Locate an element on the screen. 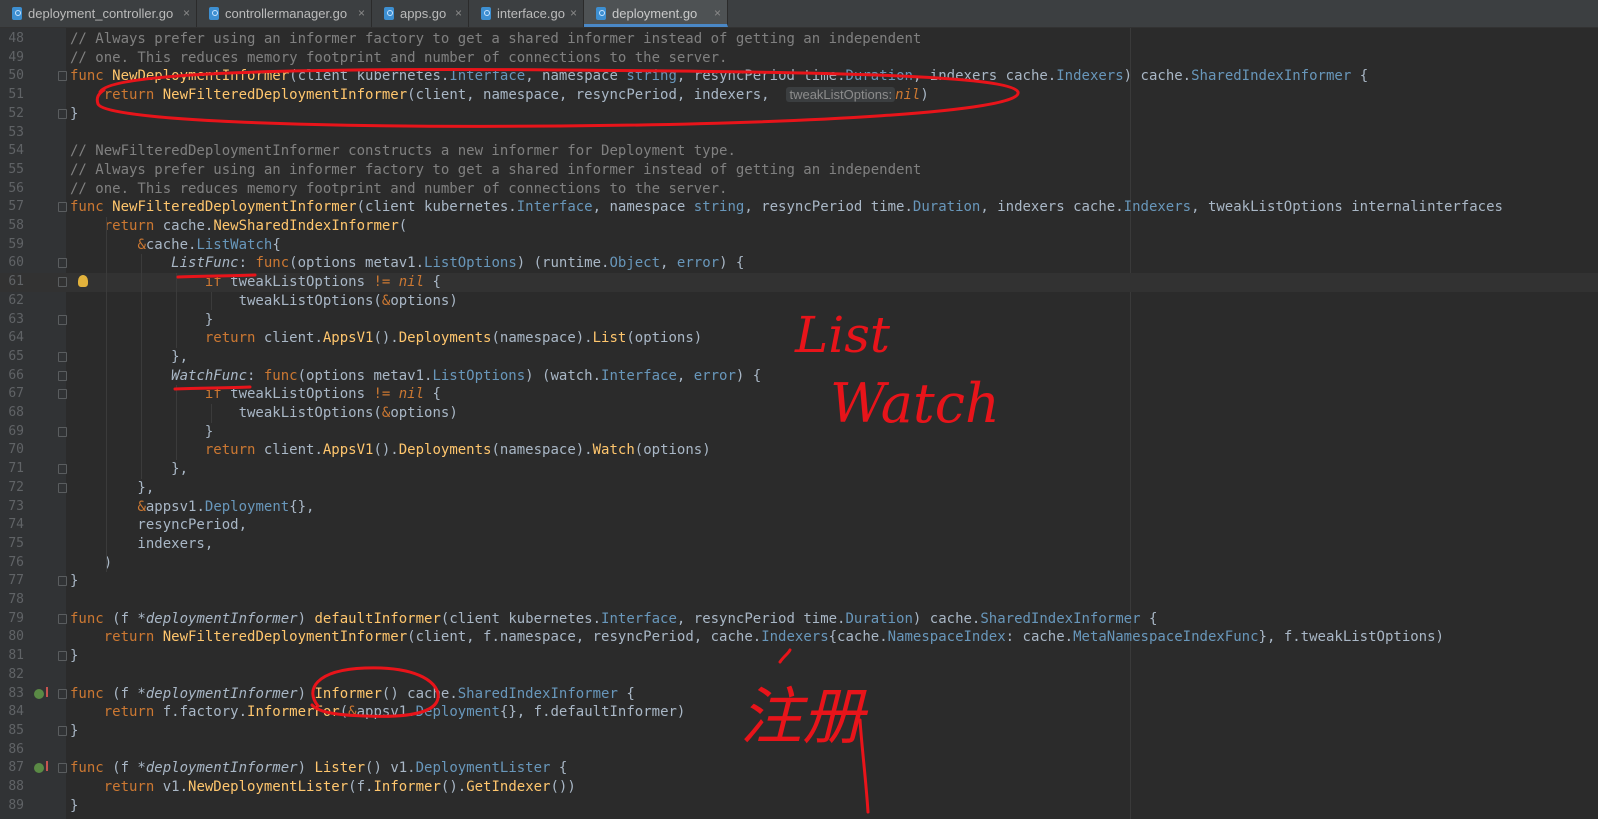 The height and width of the screenshot is (819, 1598). line-number: 62 is located at coordinates (12, 301).